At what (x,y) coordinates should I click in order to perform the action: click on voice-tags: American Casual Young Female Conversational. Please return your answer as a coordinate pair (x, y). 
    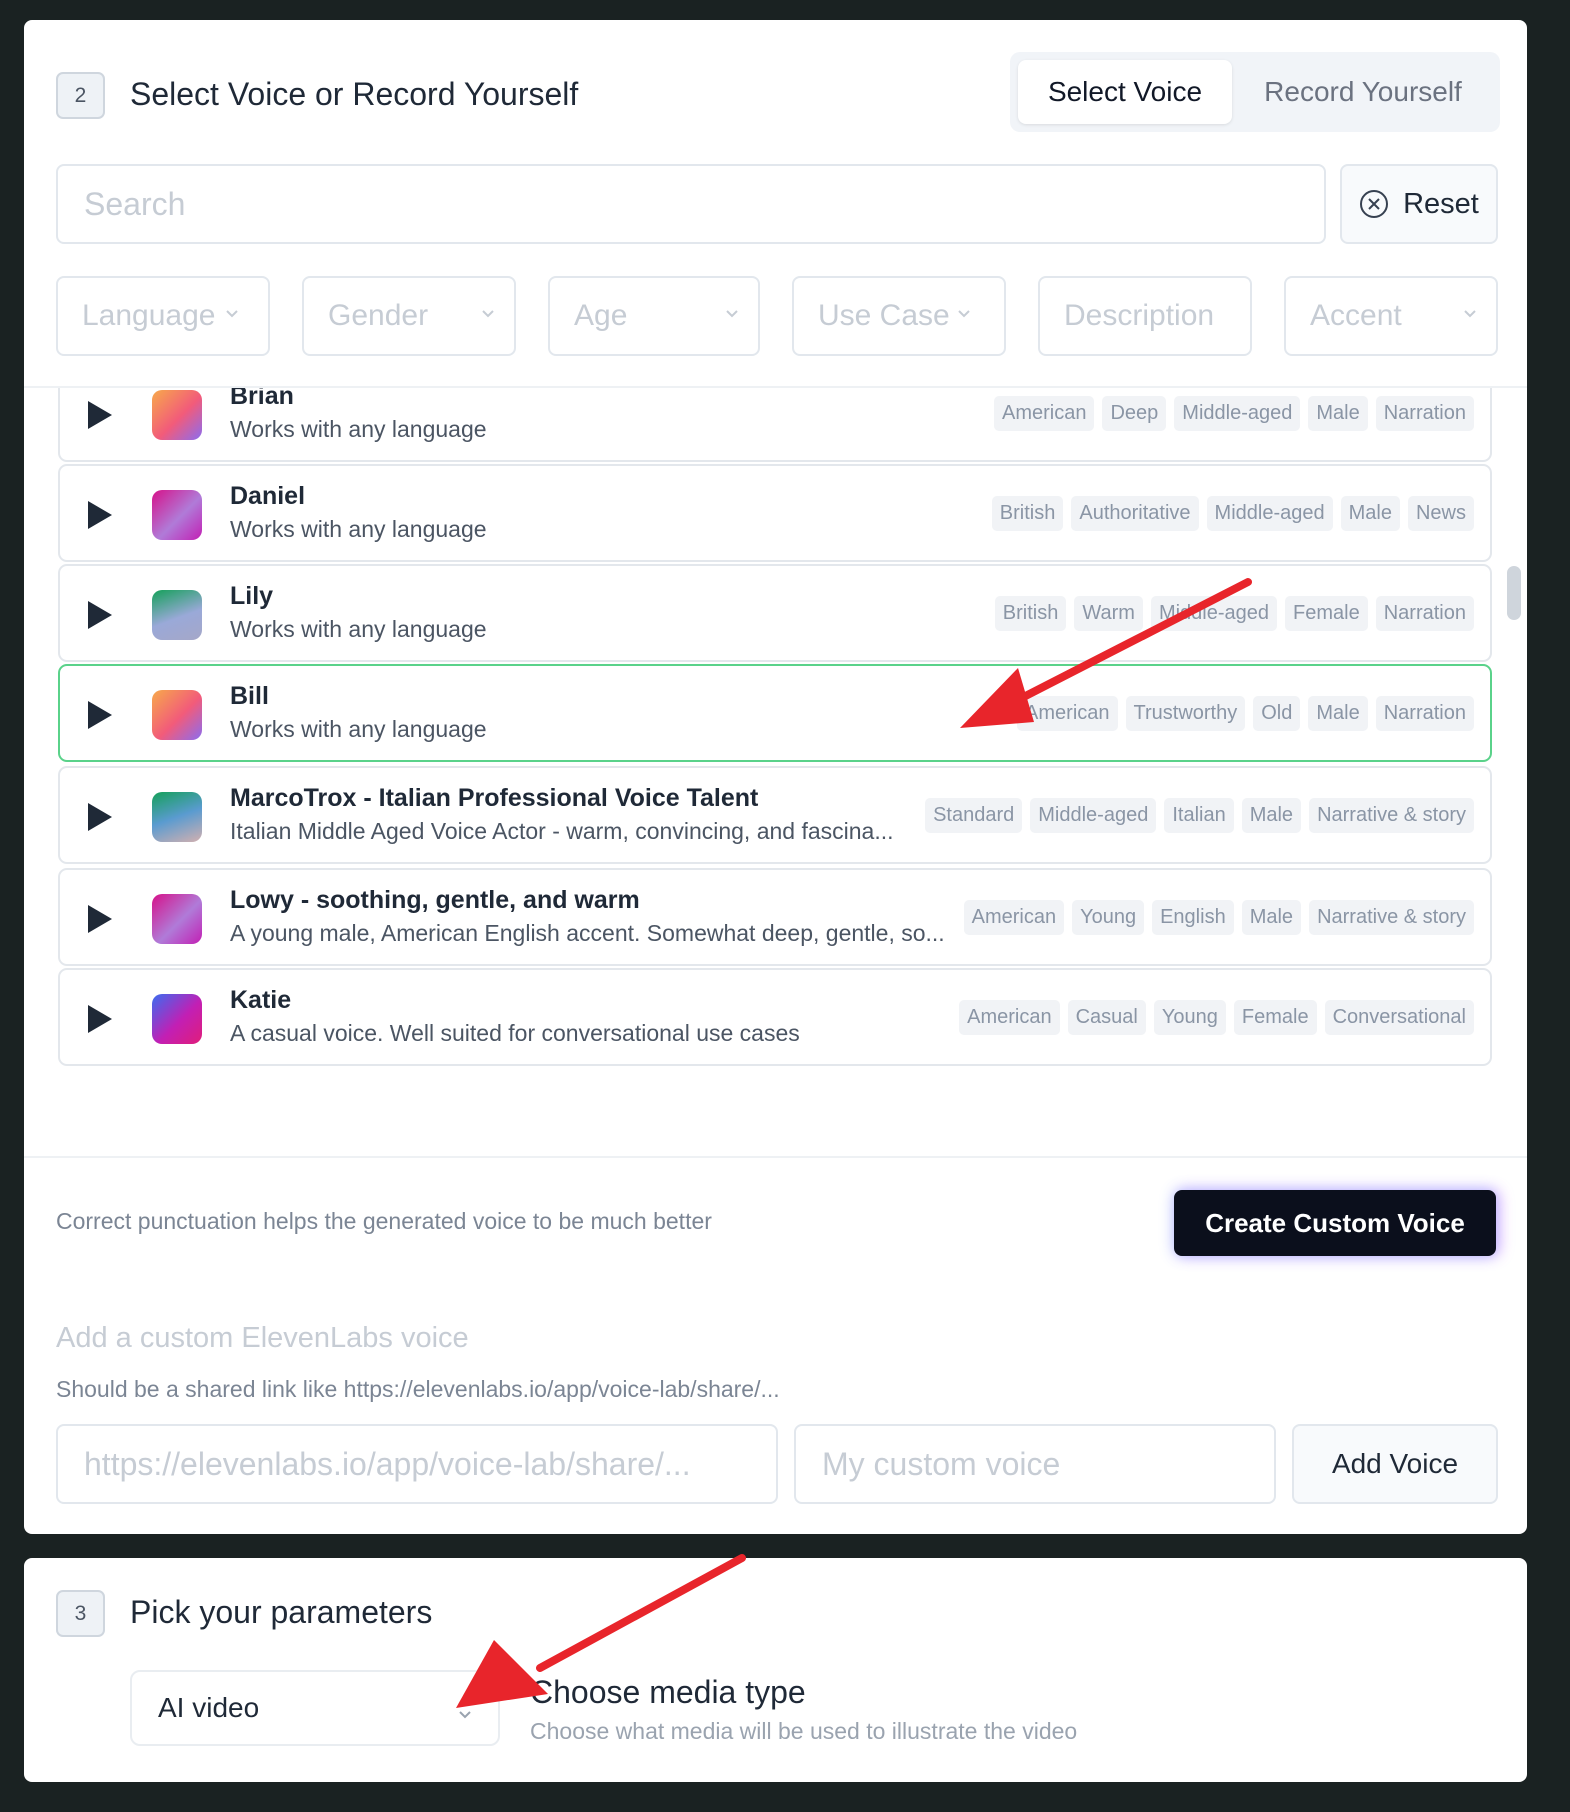
    Looking at the image, I should click on (1216, 1017).